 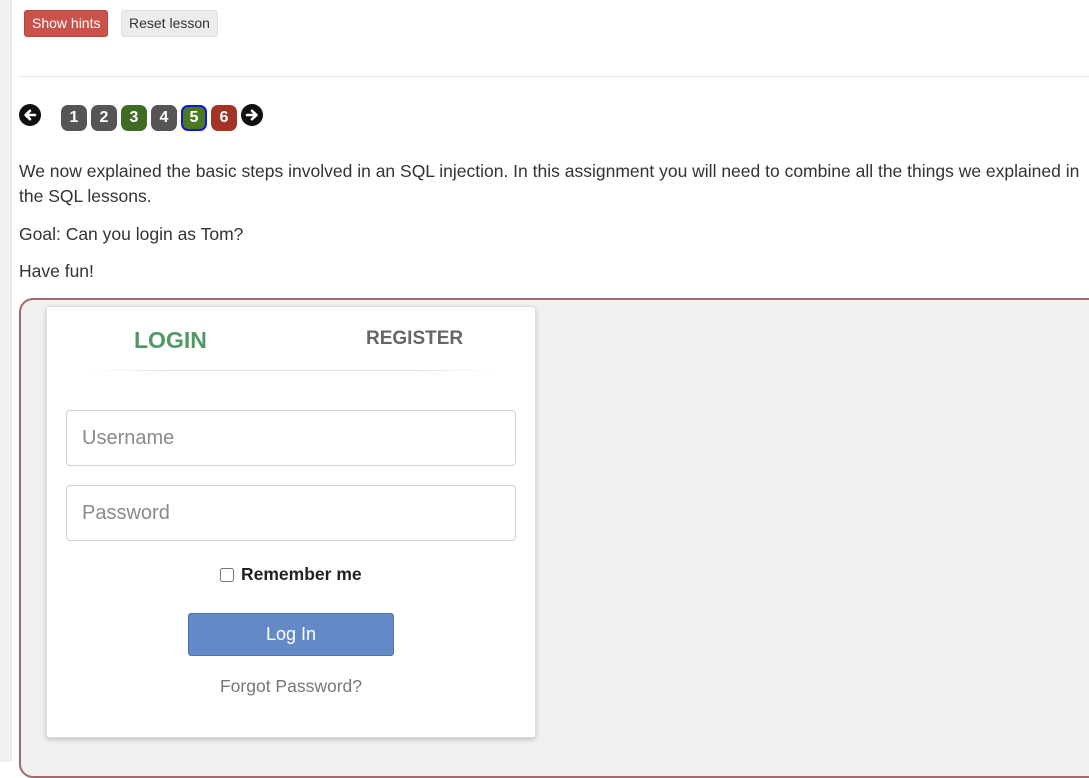 What do you see at coordinates (414, 339) in the screenshot?
I see `tab-register: REGISTER` at bounding box center [414, 339].